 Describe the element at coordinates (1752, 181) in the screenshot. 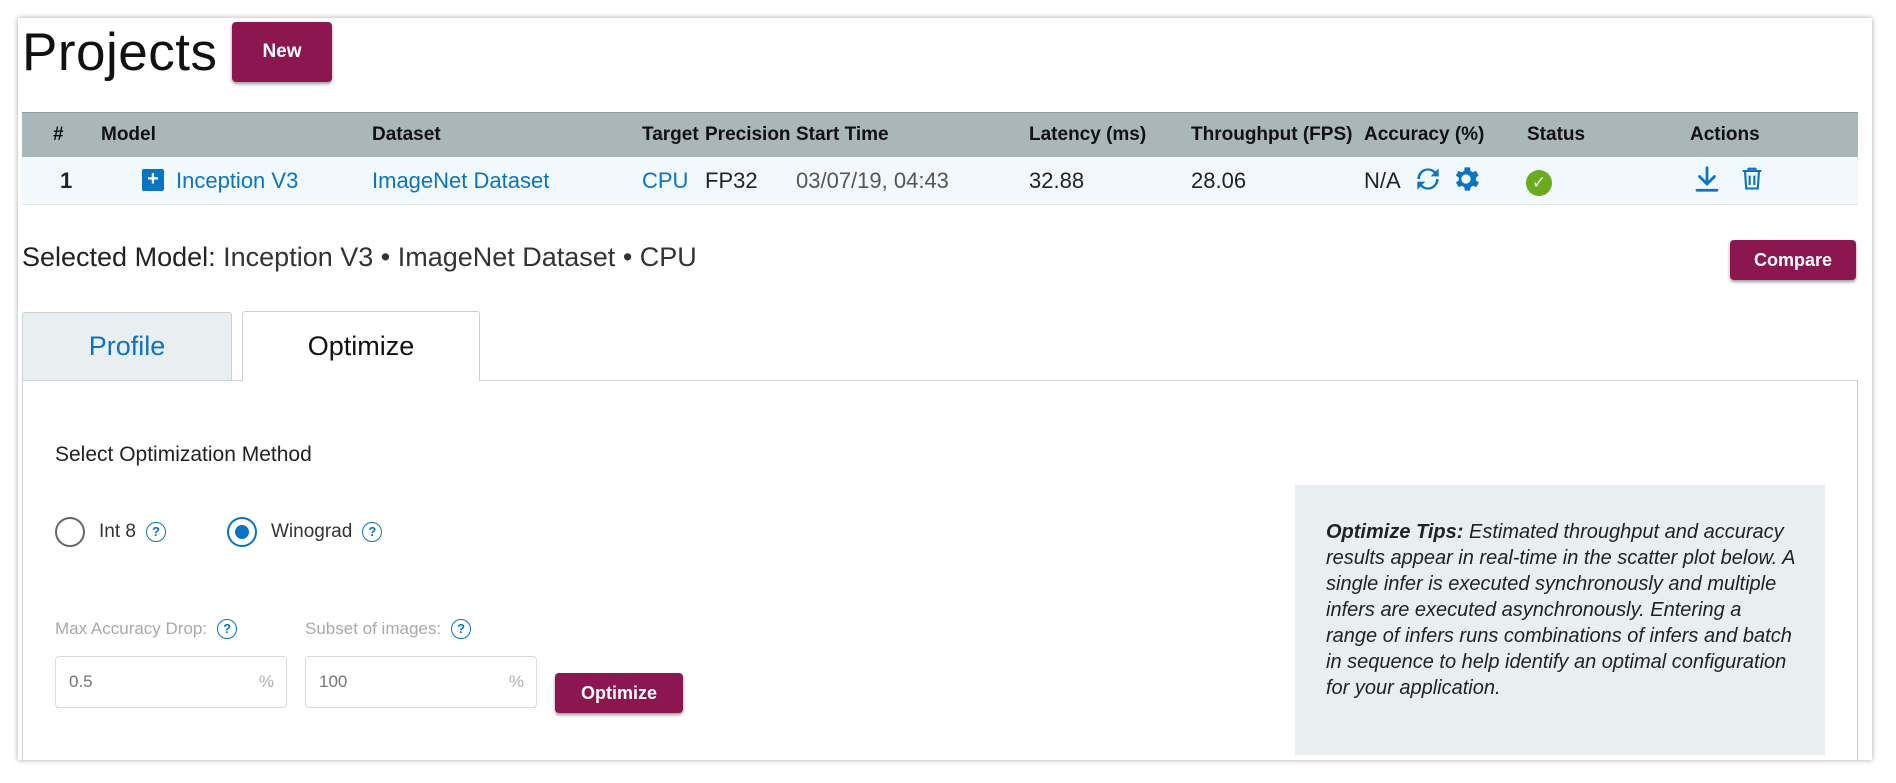

I see `trash-icon` at that location.